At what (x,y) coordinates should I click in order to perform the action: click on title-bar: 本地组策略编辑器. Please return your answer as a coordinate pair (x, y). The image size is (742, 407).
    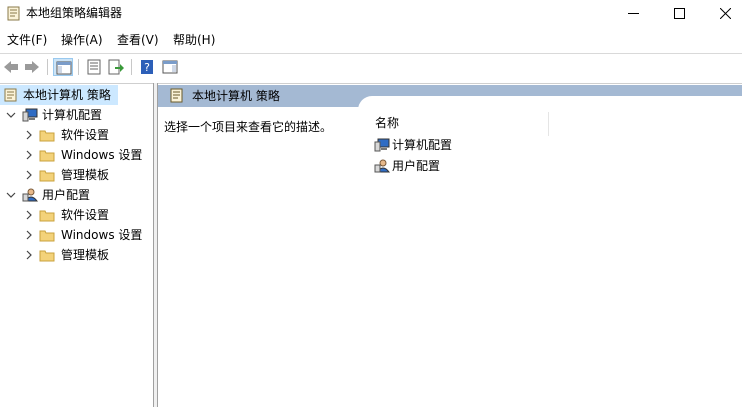
    Looking at the image, I should click on (371, 14).